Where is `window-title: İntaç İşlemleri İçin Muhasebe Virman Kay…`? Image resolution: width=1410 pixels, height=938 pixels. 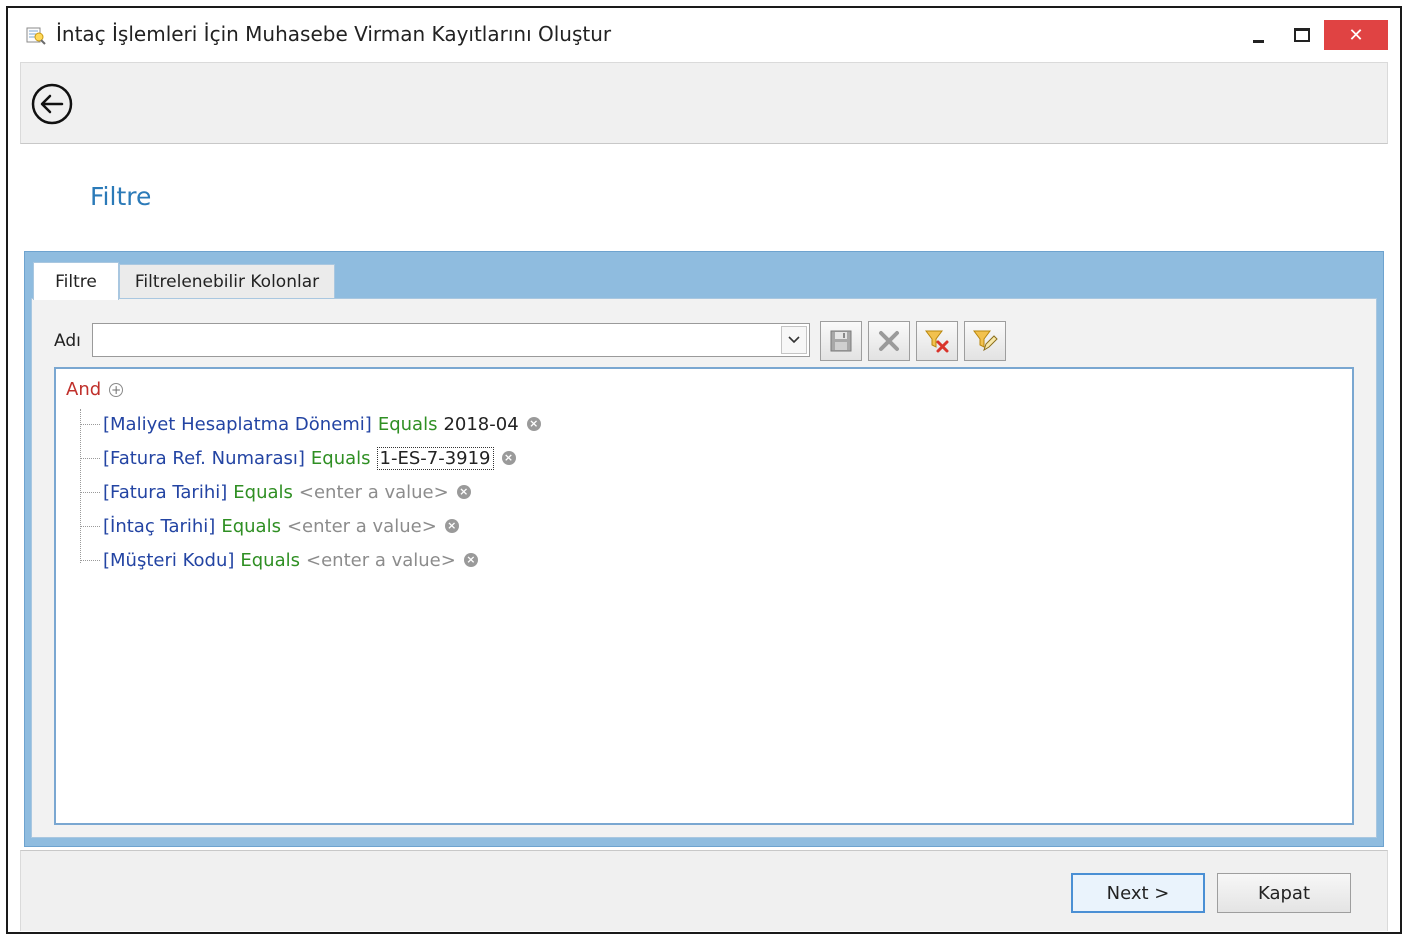
window-title: İntaç İşlemleri İçin Muhasebe Virman Kay… is located at coordinates (334, 34).